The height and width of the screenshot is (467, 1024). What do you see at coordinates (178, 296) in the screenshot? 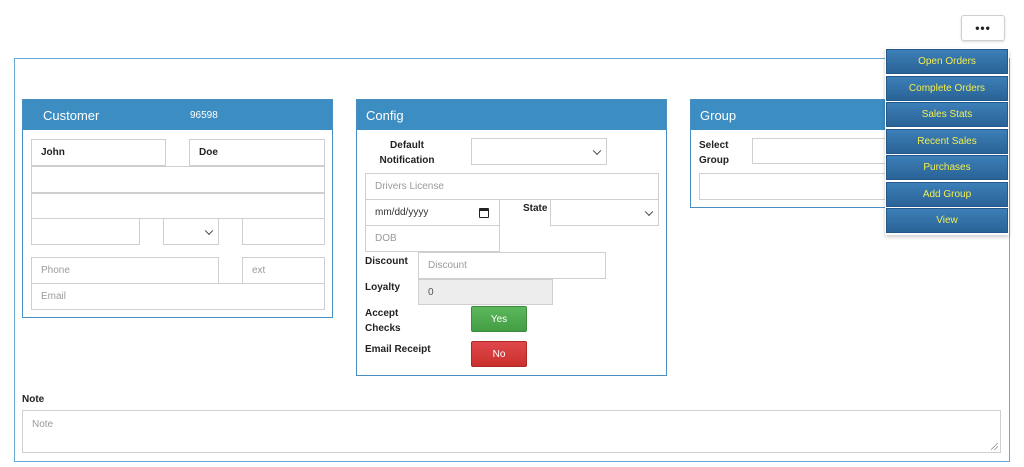
I see `email-field: Email` at bounding box center [178, 296].